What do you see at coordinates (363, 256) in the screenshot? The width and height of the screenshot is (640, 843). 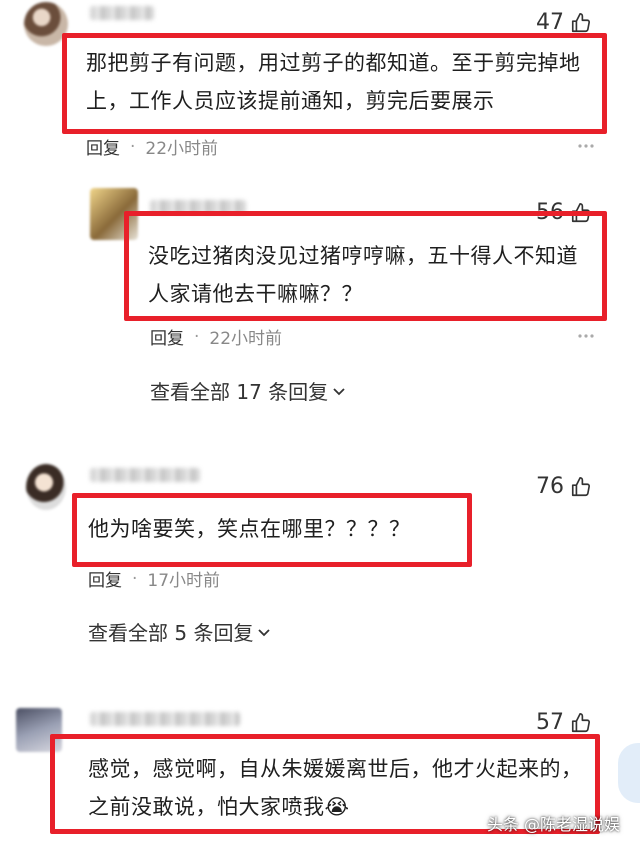 I see `comment-line: 没吃过猪肉没见过猪哼哼嘛，五十得人不知道` at bounding box center [363, 256].